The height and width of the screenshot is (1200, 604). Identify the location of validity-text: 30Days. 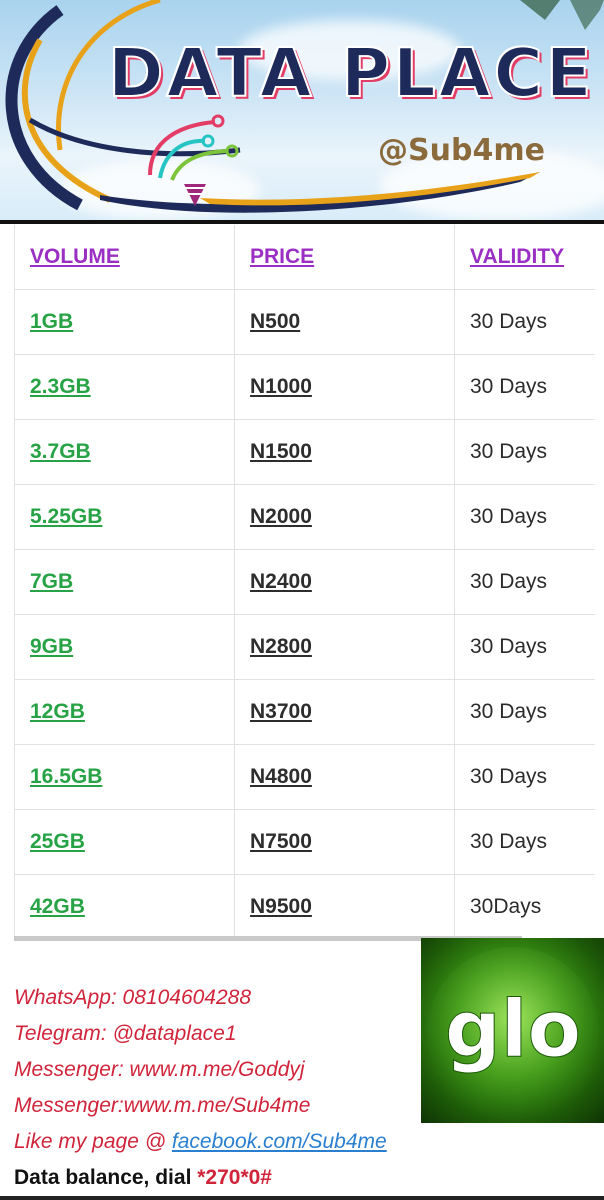
(506, 906).